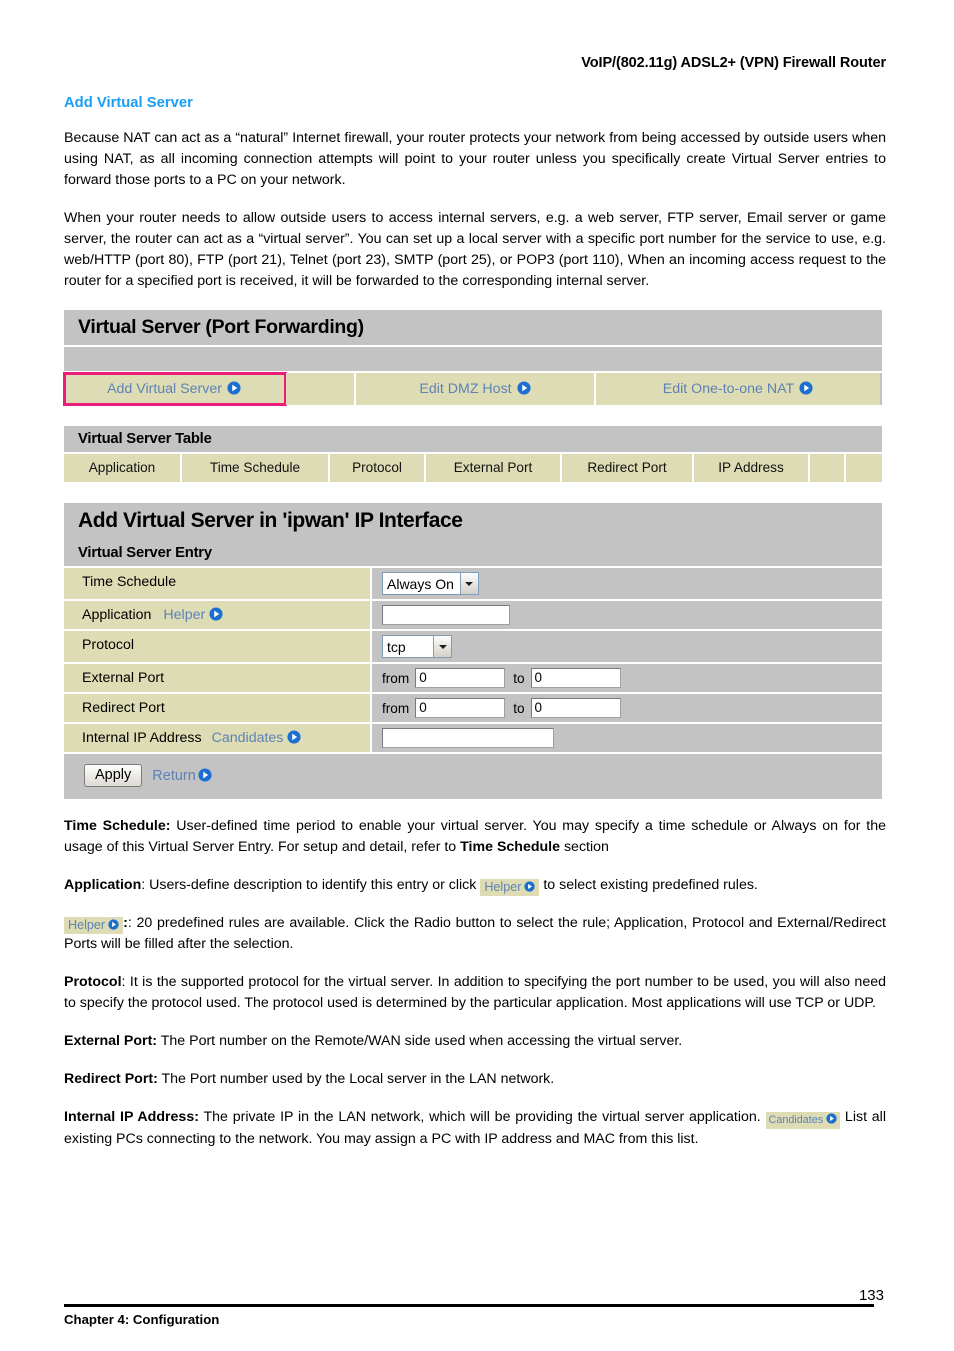 The image size is (954, 1351). I want to click on time-schedule-select: Always On, so click(430, 583).